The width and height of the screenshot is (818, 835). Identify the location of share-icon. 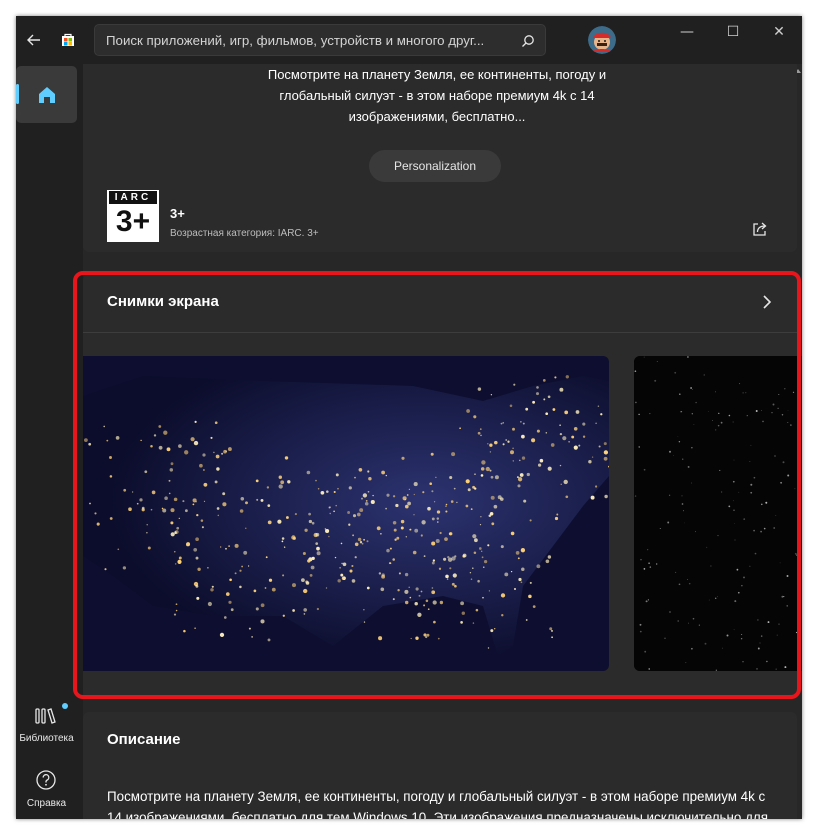
(760, 229).